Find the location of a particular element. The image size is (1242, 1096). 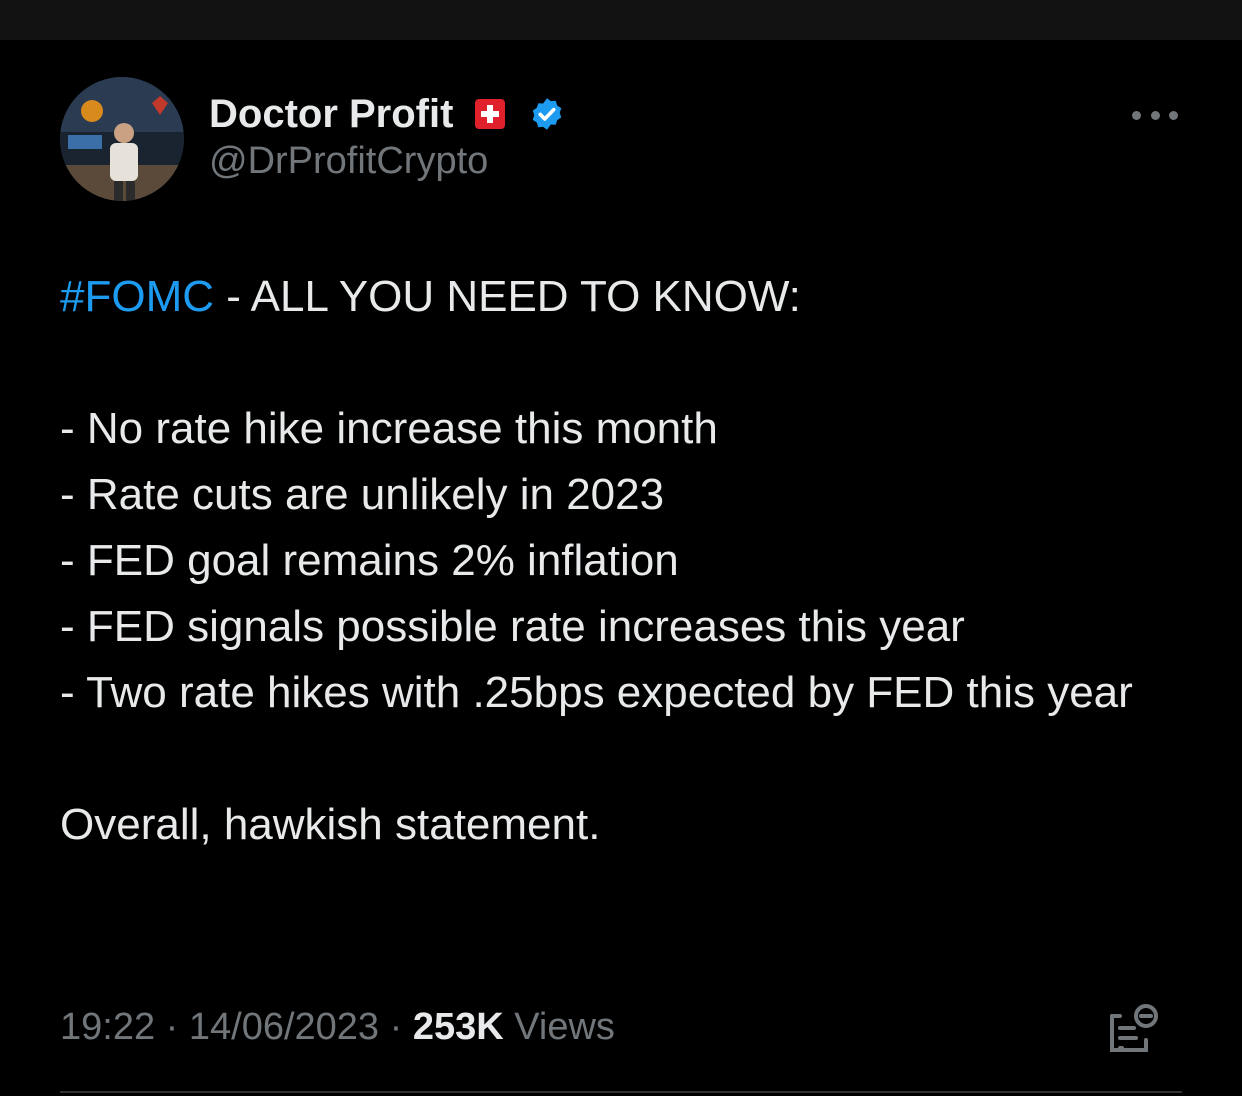

analytics-icon is located at coordinates (1134, 1030).